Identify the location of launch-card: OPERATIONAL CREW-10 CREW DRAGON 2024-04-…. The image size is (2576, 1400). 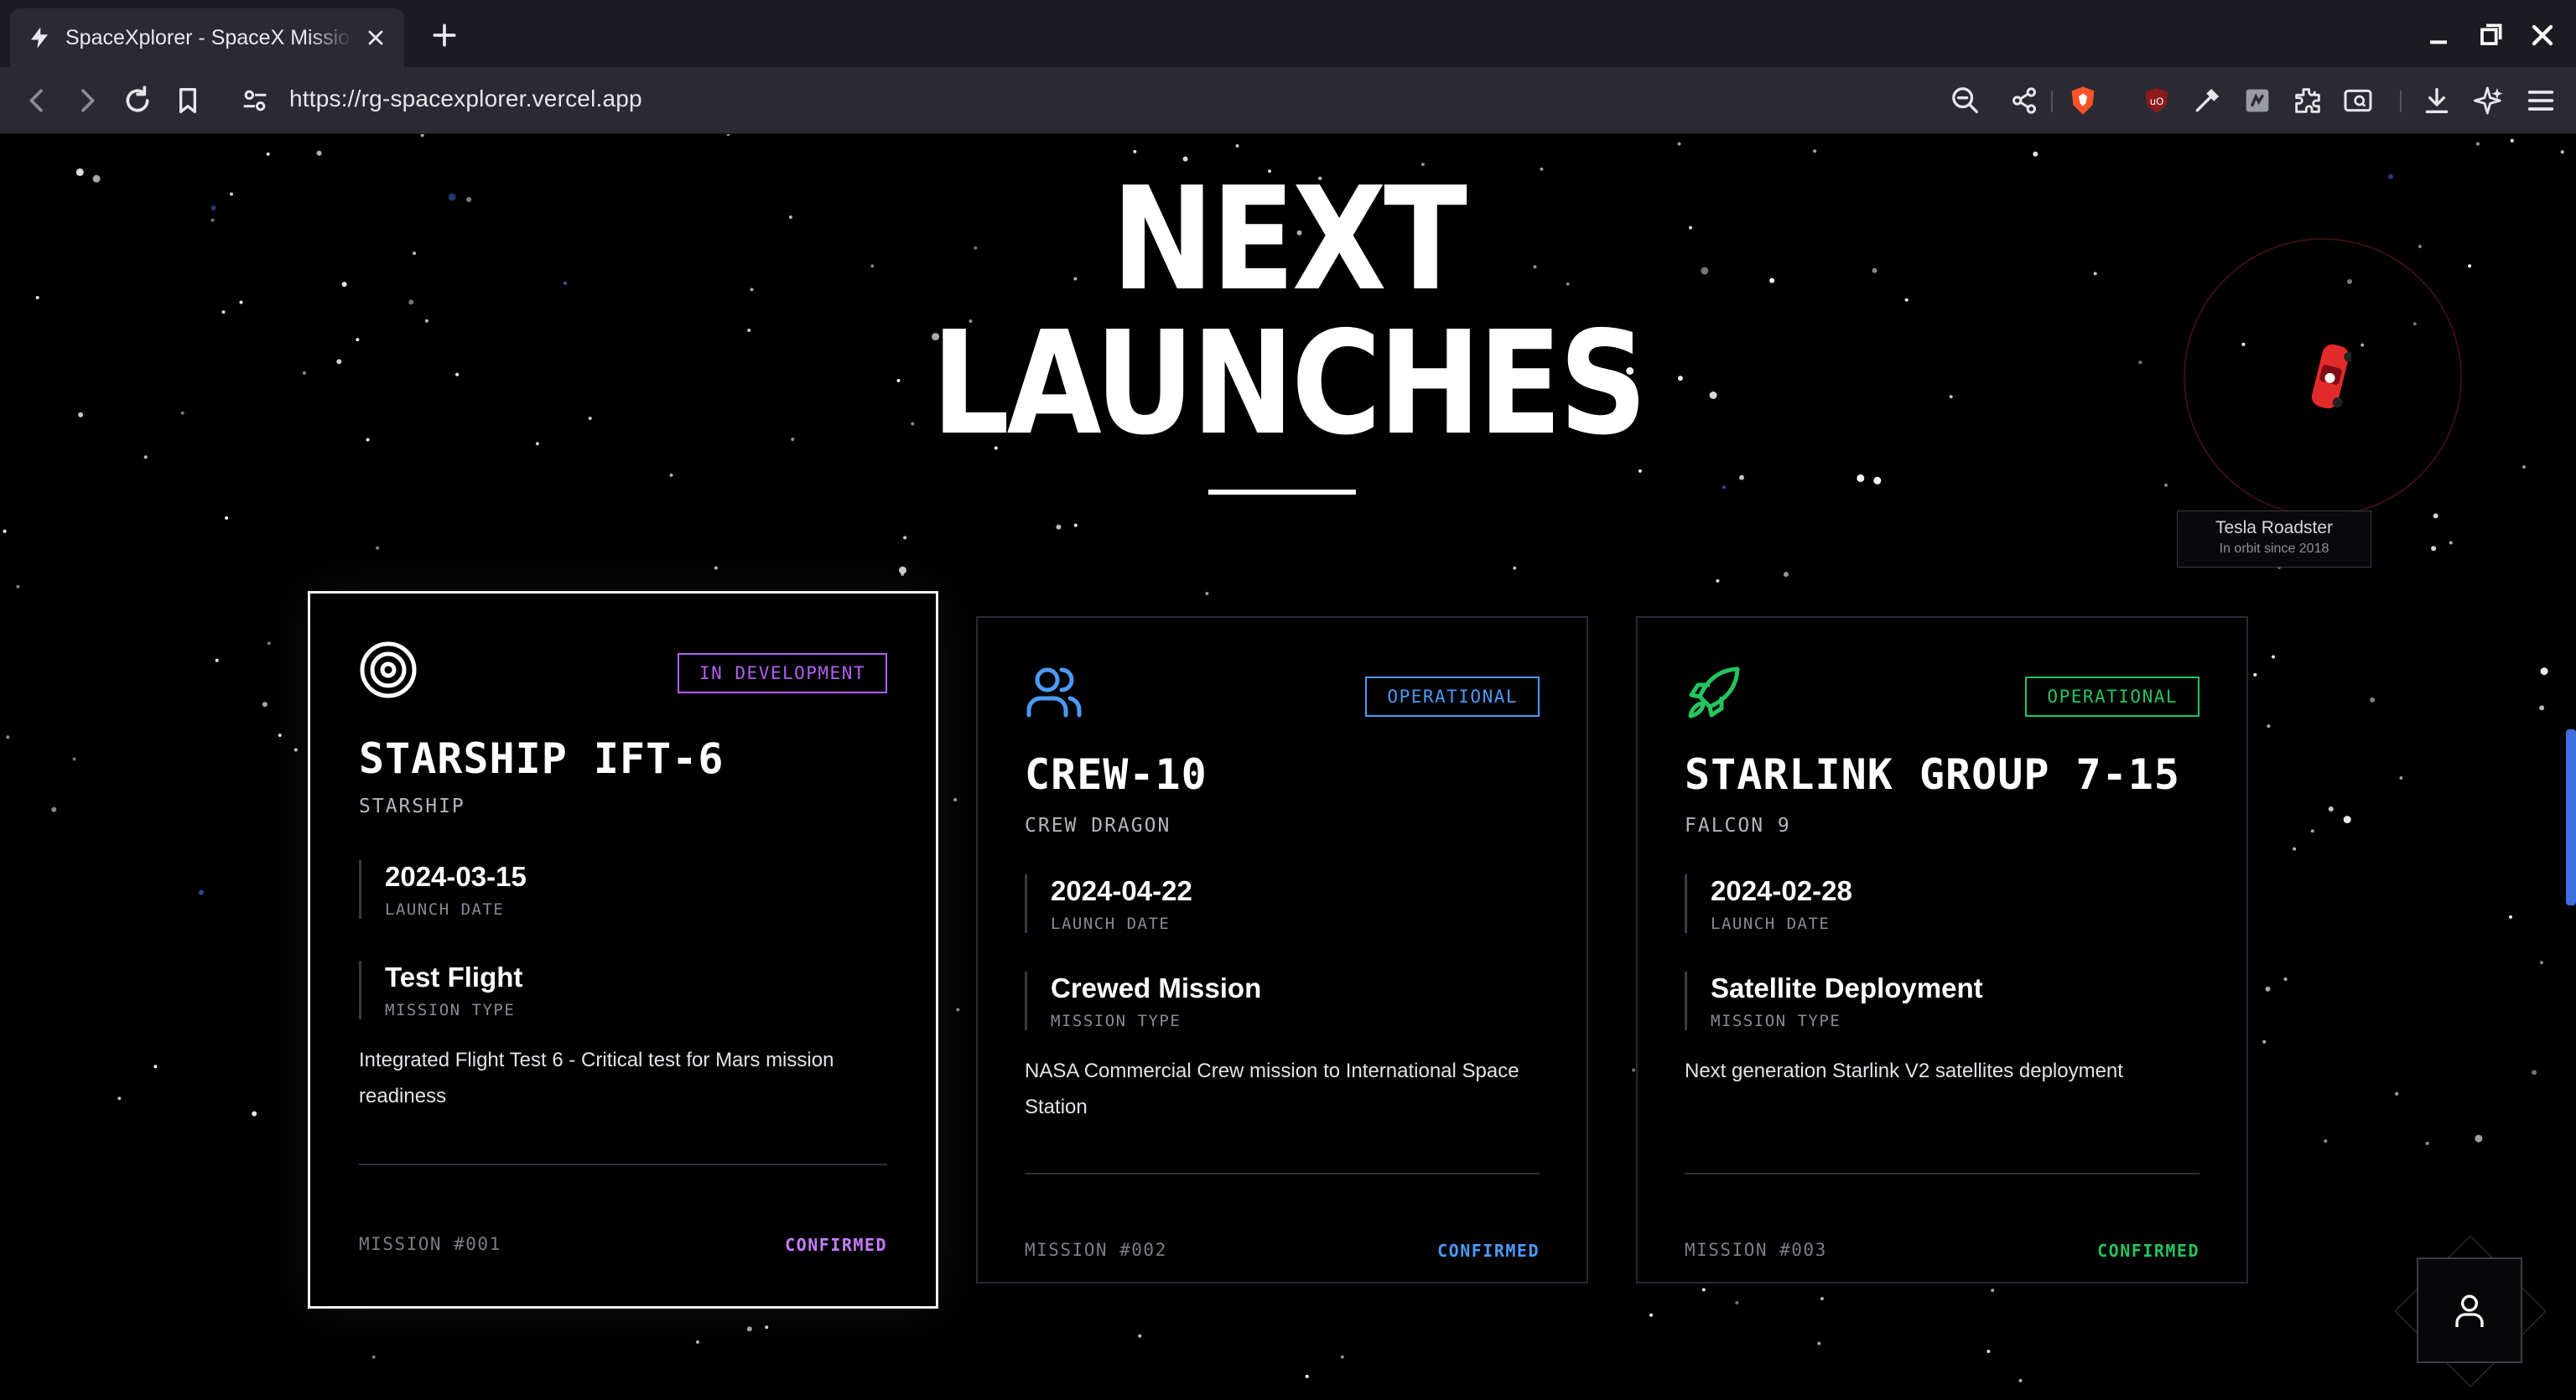
(1282, 949).